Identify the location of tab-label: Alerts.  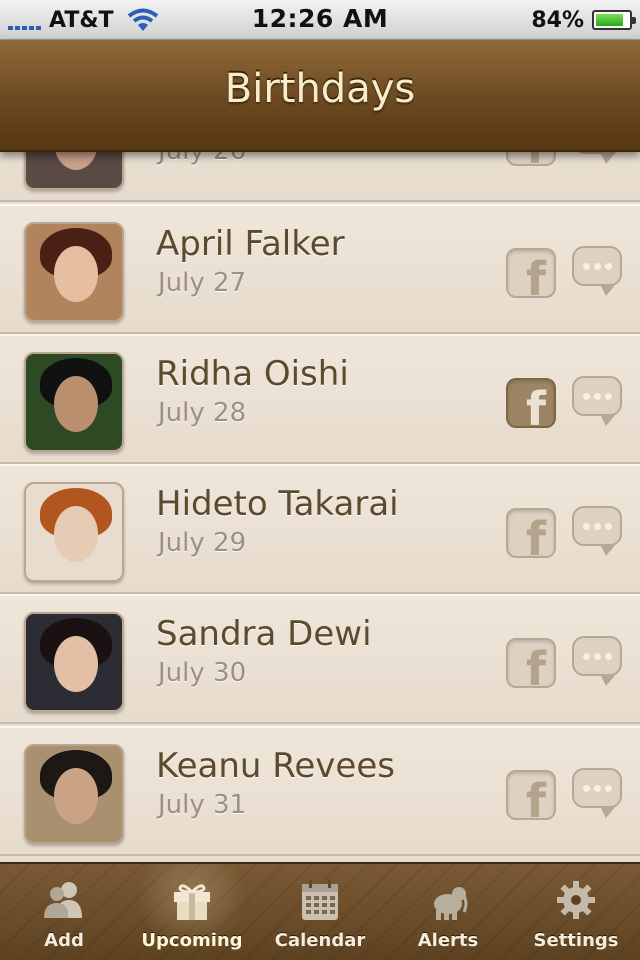
(448, 940).